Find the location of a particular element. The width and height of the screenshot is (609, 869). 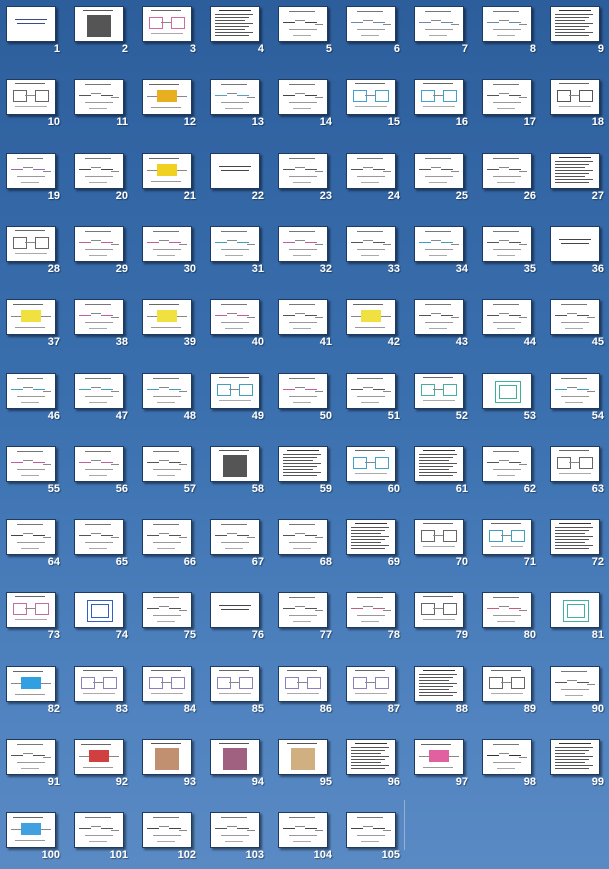

slide-thumbnail: 86 is located at coordinates (306, 694).